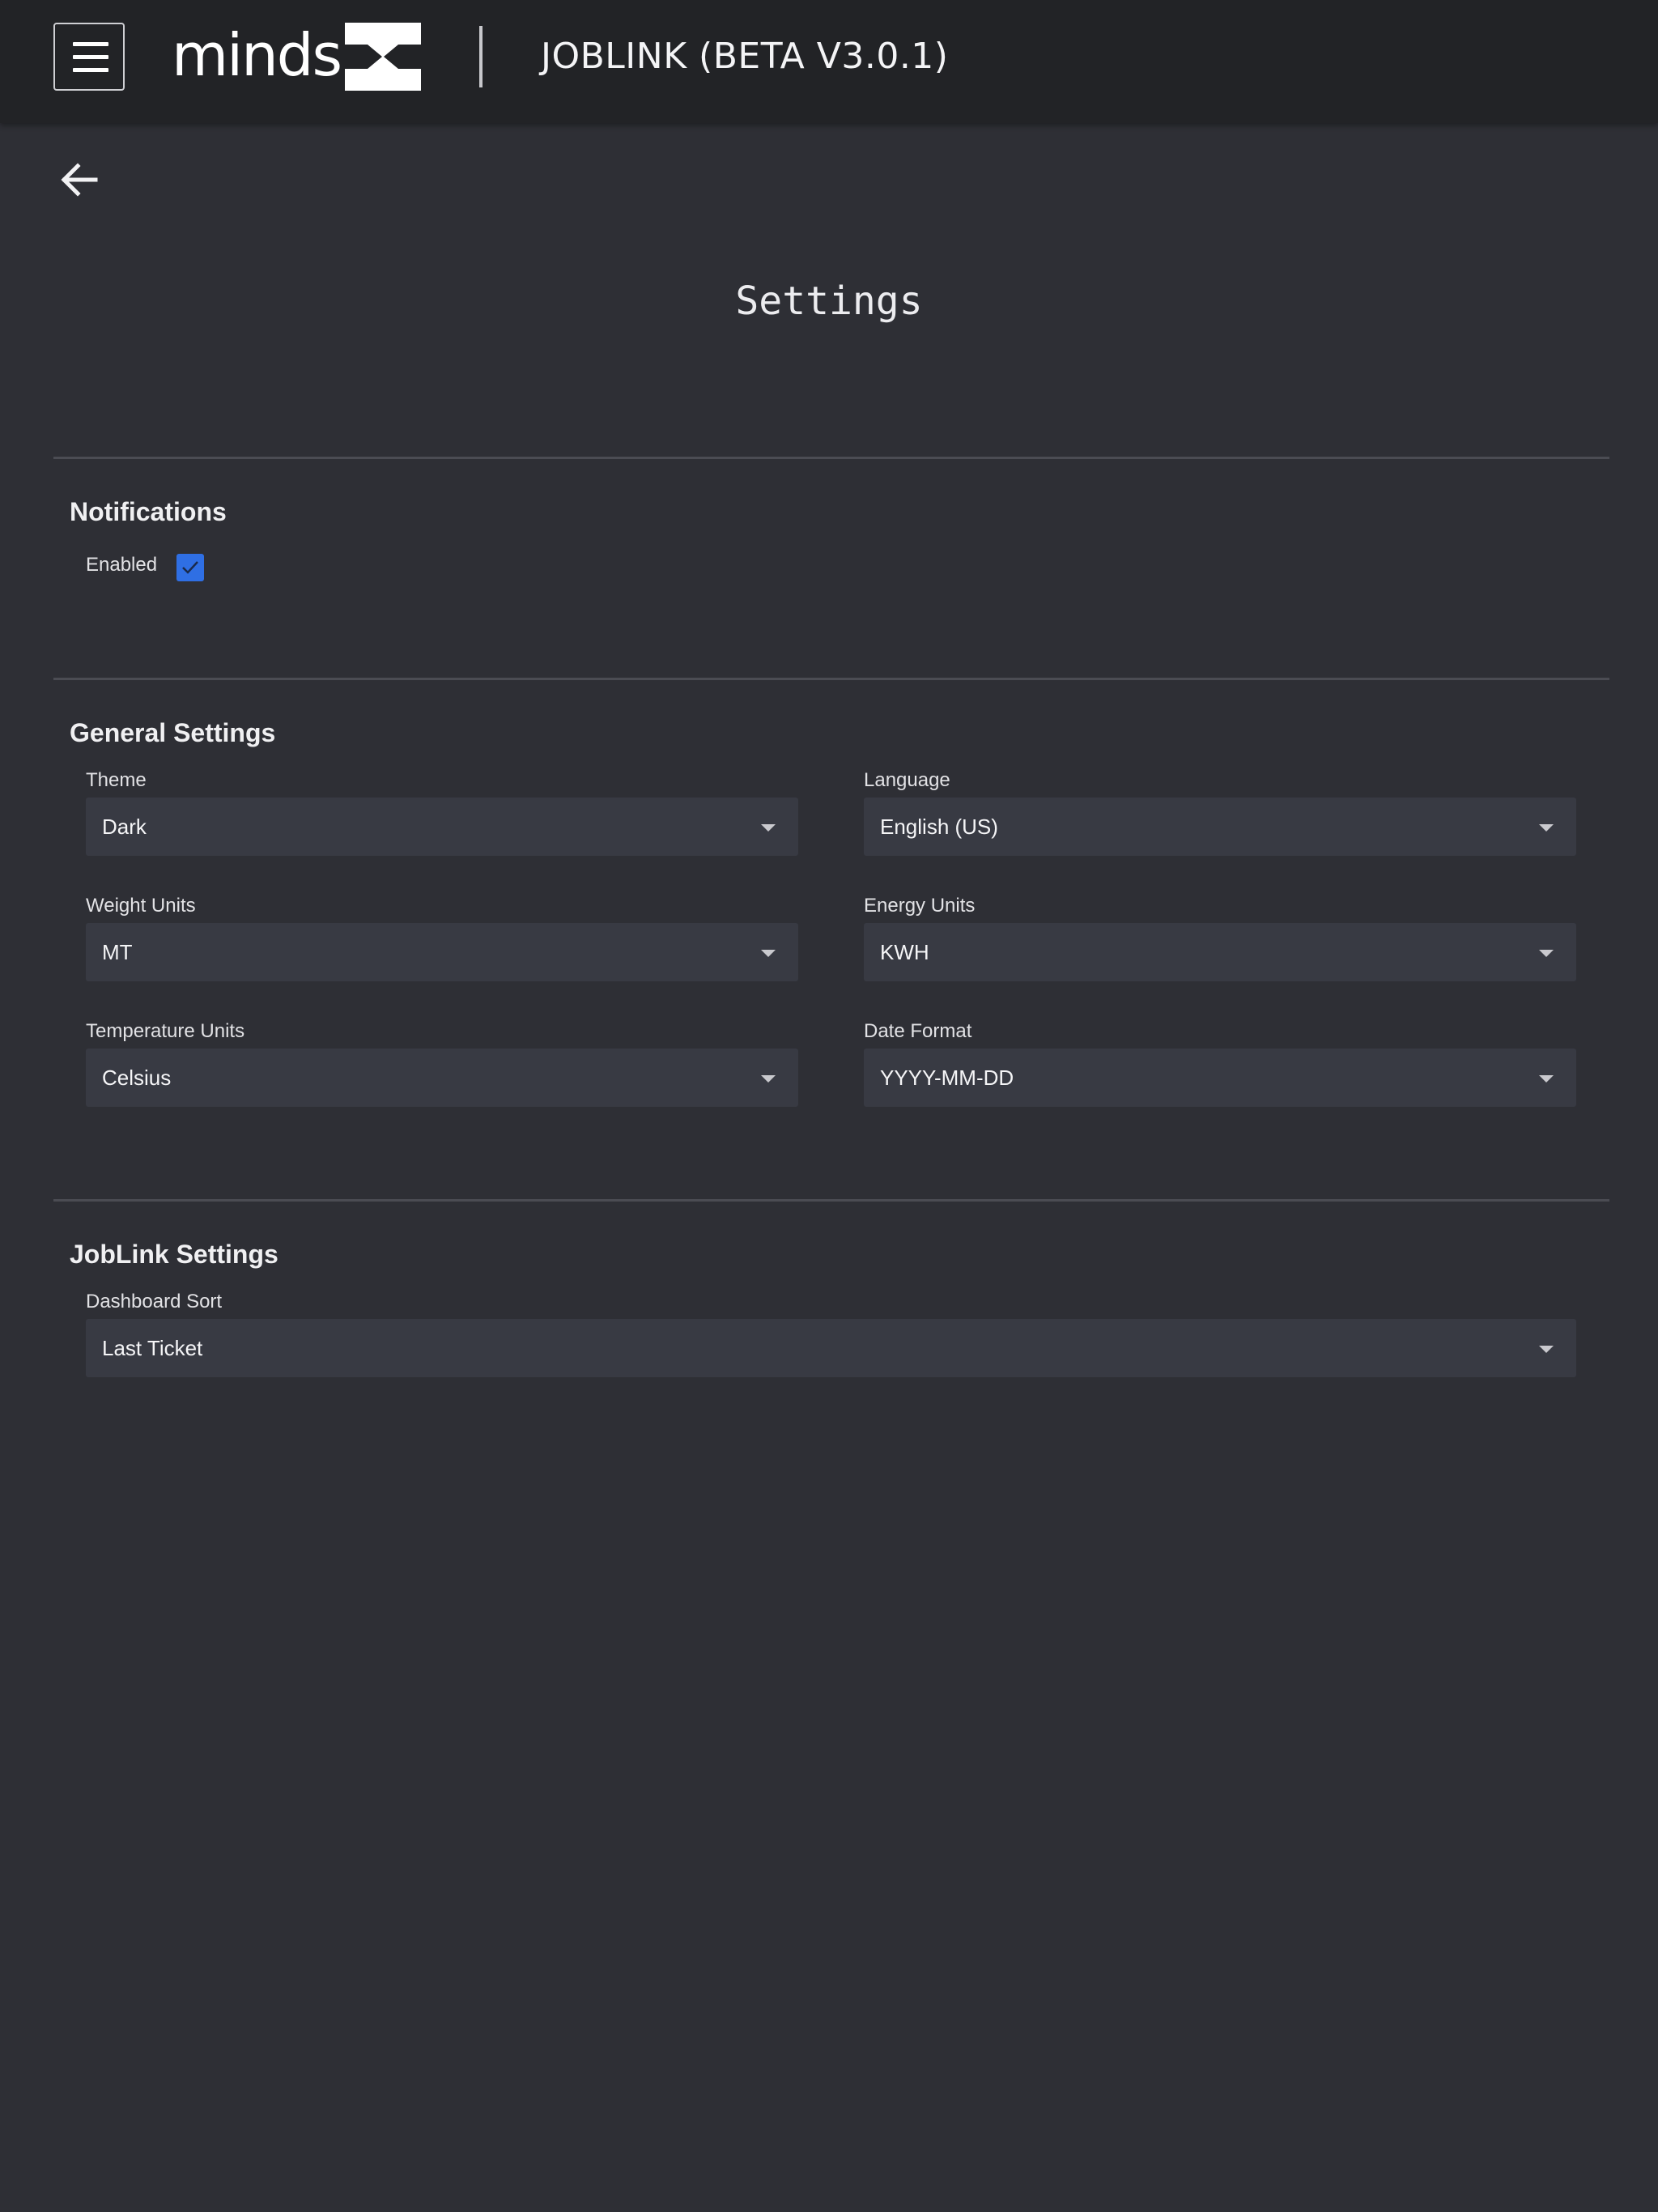 The width and height of the screenshot is (1658, 2212). I want to click on dashboard-sort-select: Last Ticket, so click(831, 1348).